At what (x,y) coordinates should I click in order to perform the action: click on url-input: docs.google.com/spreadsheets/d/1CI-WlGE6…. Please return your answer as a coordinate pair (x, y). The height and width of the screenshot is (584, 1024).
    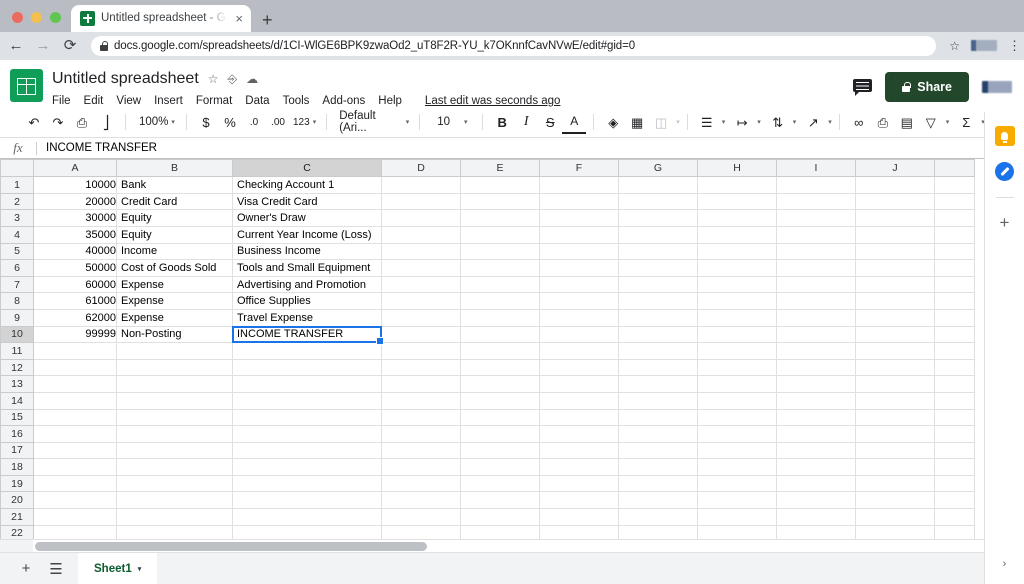
    Looking at the image, I should click on (514, 45).